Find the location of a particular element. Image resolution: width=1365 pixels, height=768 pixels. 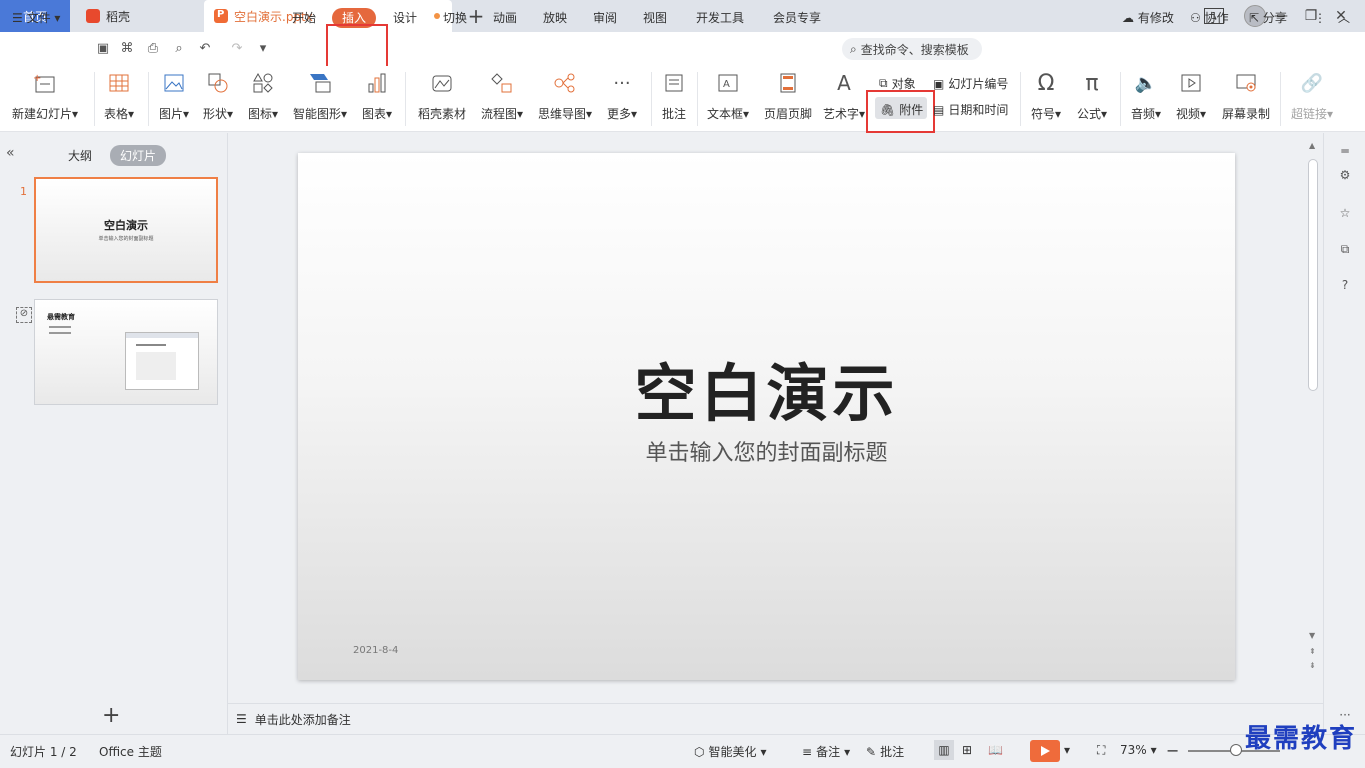

zoom-slider-thumb is located at coordinates (1236, 750).